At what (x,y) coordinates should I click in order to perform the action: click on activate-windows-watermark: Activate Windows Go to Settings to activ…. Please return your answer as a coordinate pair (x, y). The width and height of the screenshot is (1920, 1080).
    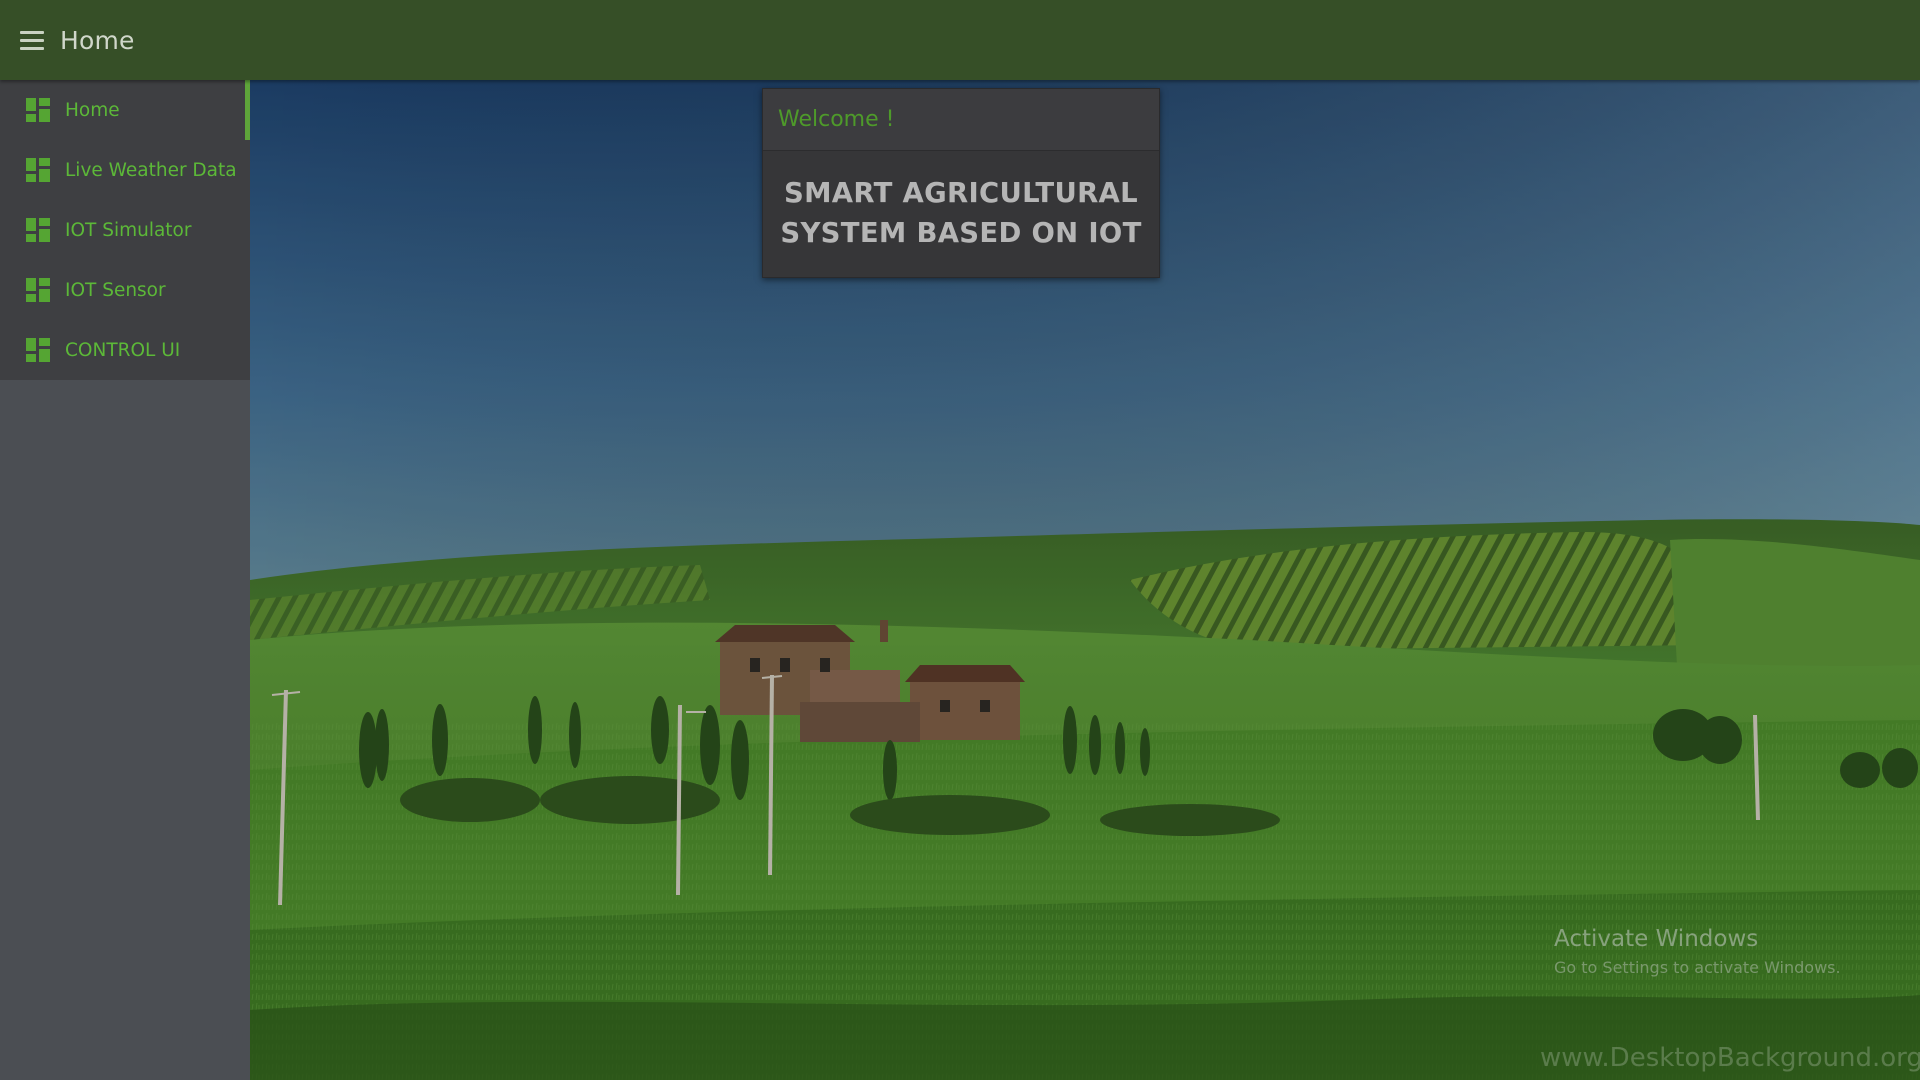
    Looking at the image, I should click on (1697, 951).